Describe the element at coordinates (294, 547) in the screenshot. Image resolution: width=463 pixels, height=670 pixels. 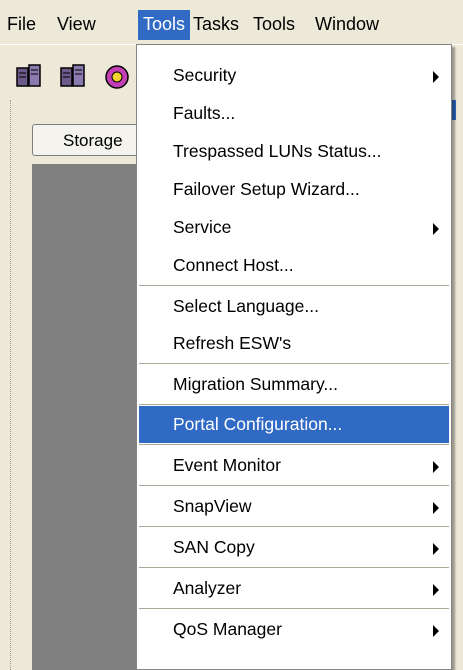
I see `menu-item-san-copy: SAN Copy` at that location.